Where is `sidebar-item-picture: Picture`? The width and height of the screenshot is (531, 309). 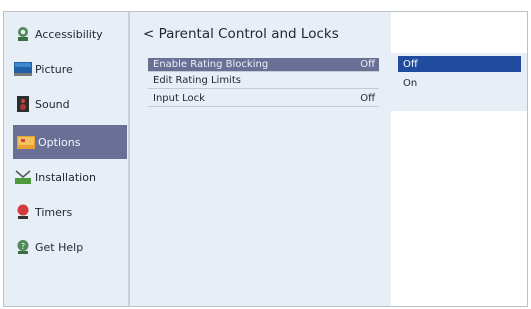 sidebar-item-picture: Picture is located at coordinates (71, 69).